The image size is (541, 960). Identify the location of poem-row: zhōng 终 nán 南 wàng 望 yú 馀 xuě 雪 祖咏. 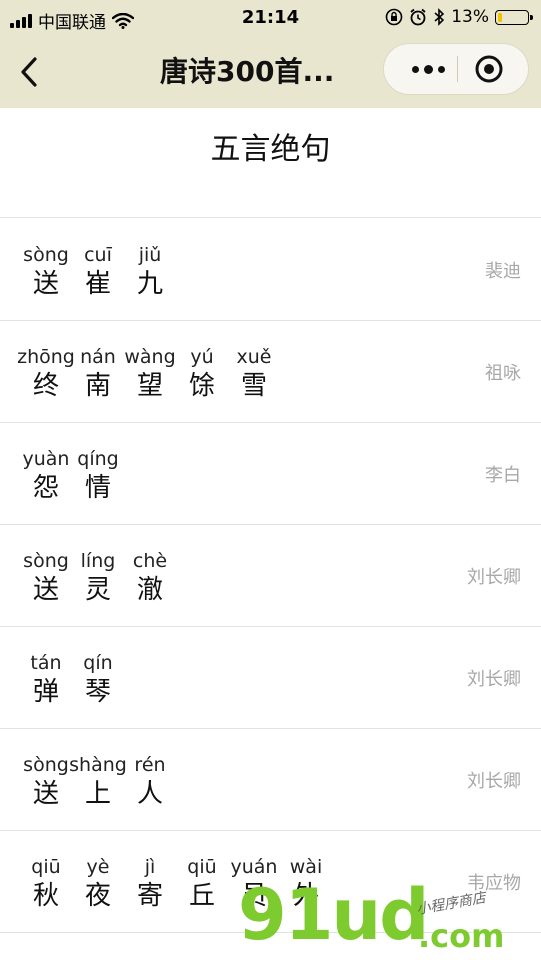
(270, 372).